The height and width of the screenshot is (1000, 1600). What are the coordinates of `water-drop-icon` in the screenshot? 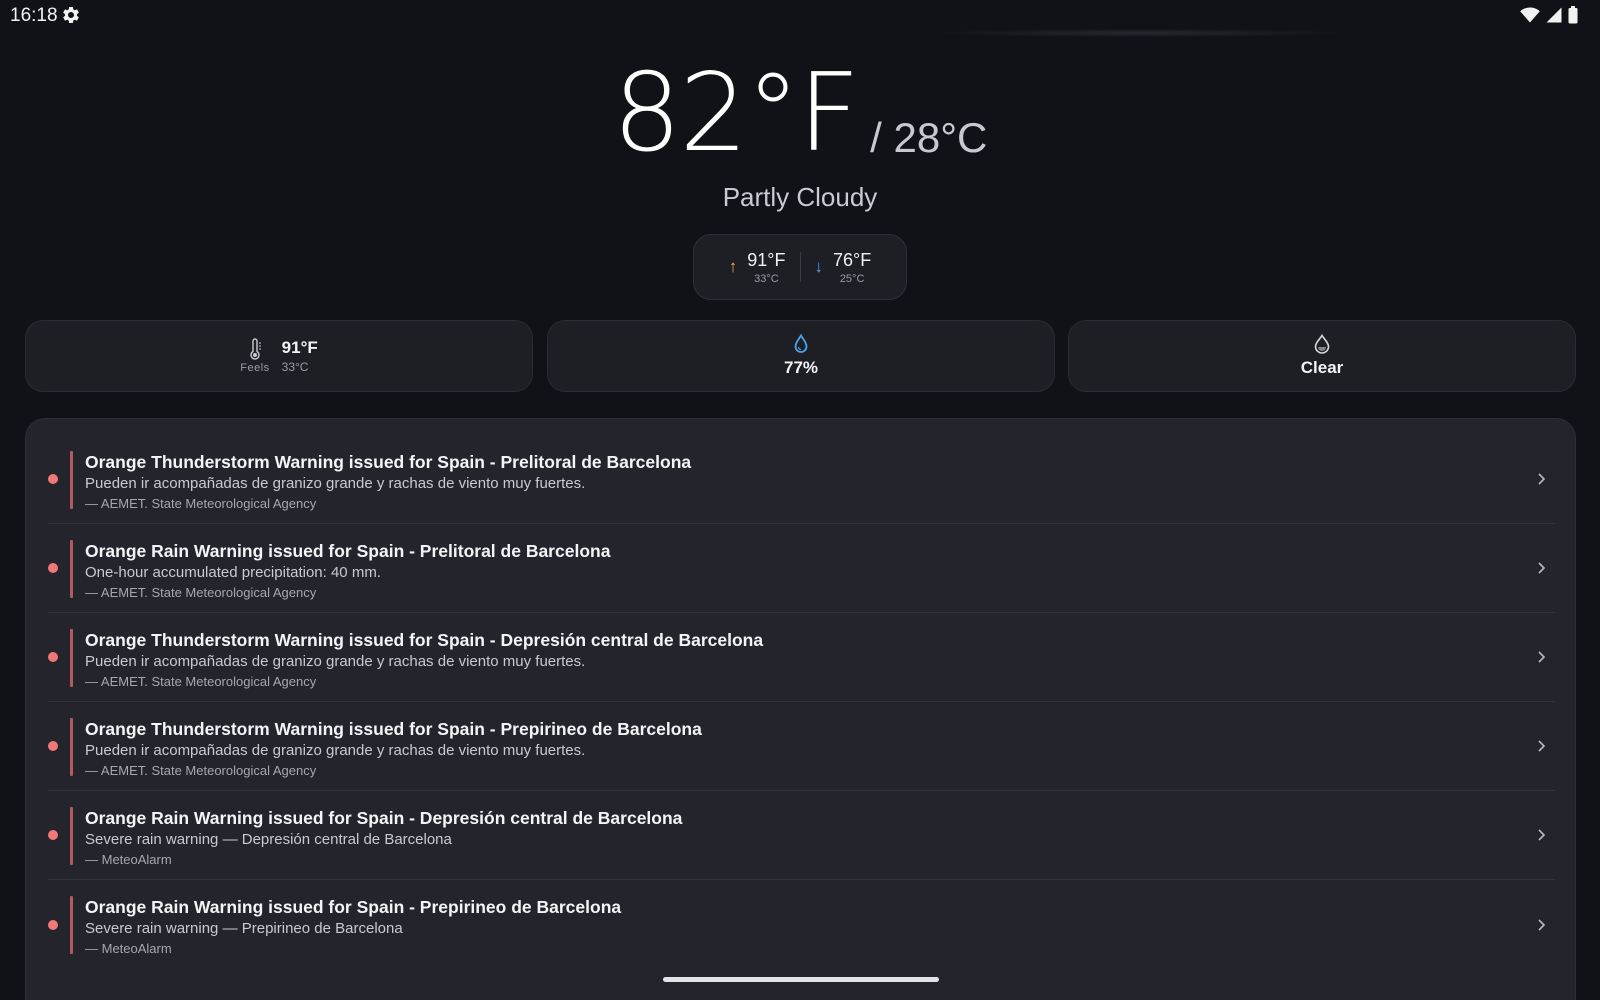 It's located at (801, 343).